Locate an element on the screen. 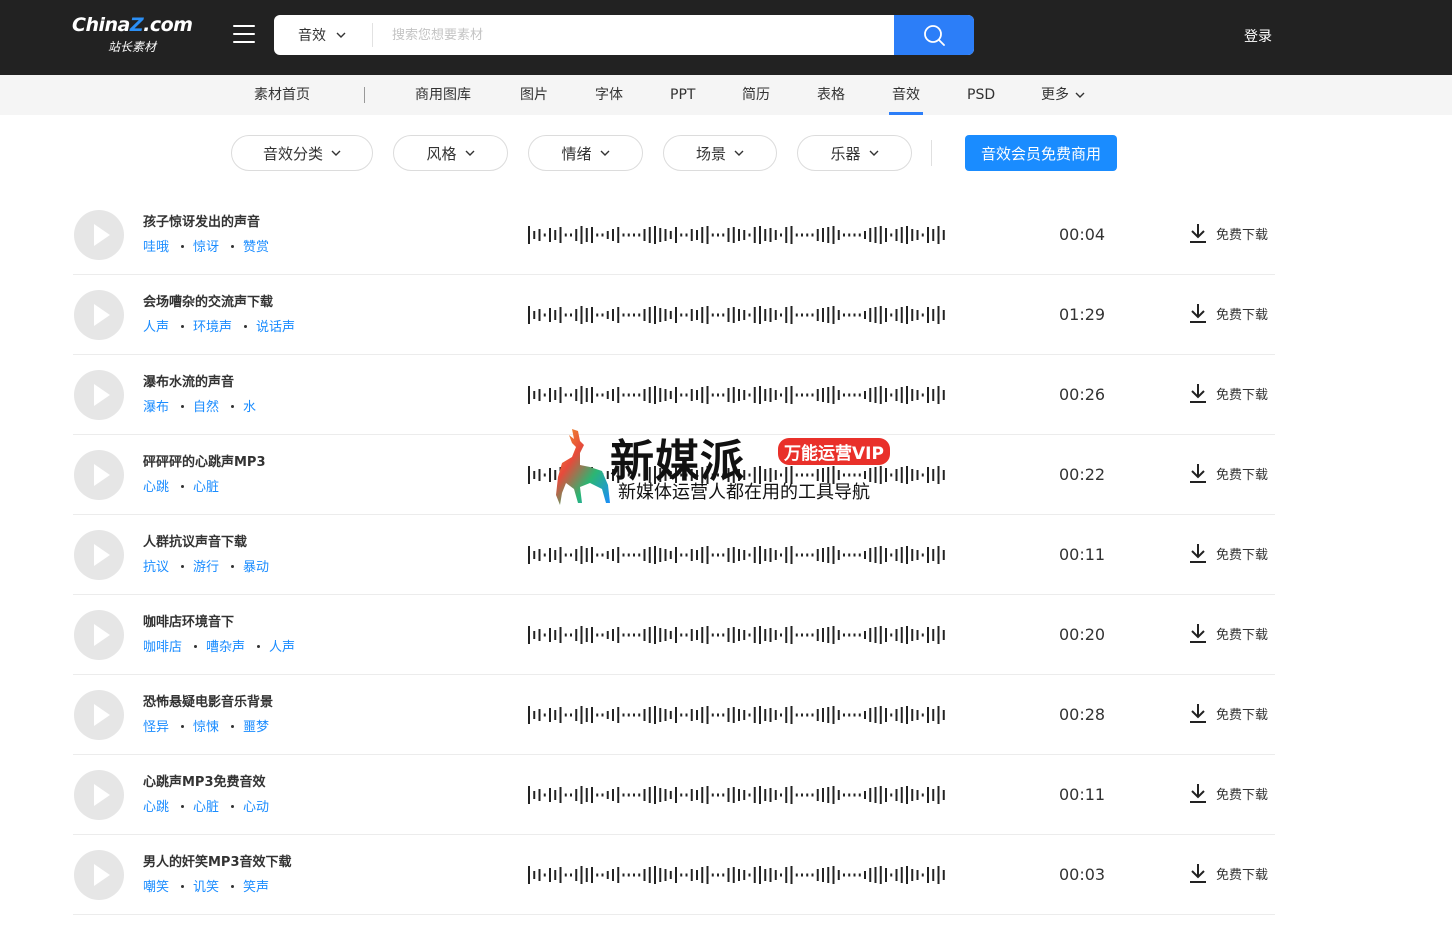 This screenshot has width=1452, height=930. sound-title: 会场嘈杂的交流声下载 is located at coordinates (208, 300).